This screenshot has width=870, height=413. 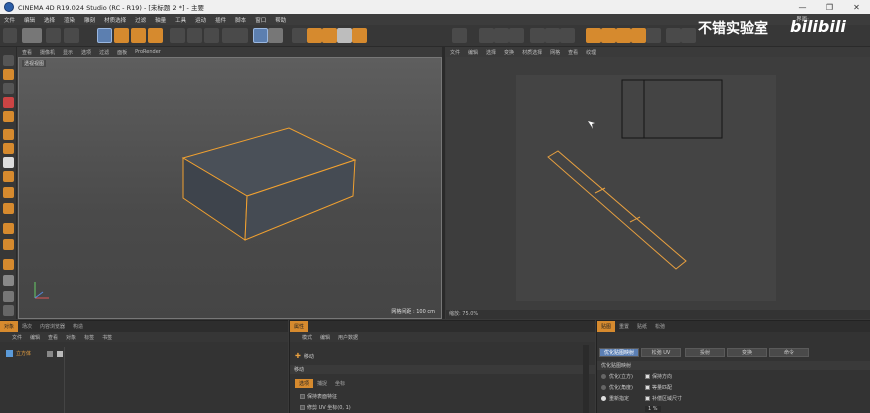 I want to click on menu-window: 窗口, so click(x=260, y=20).